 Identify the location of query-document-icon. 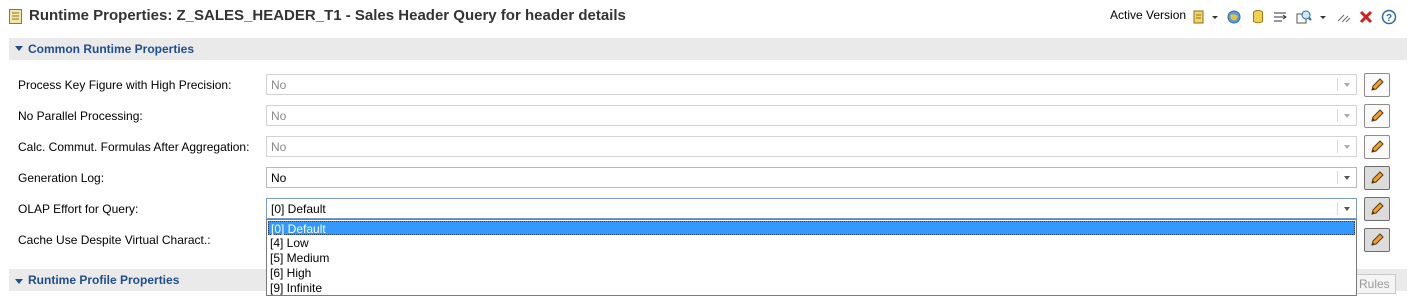
(15, 16).